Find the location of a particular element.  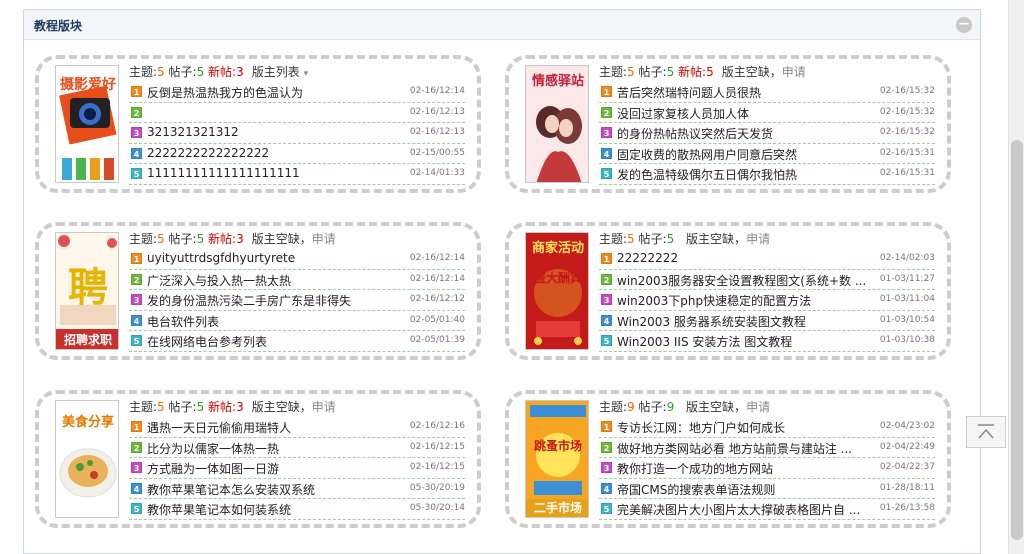

thread-title-link: 2222222222222222 is located at coordinates (272, 153).